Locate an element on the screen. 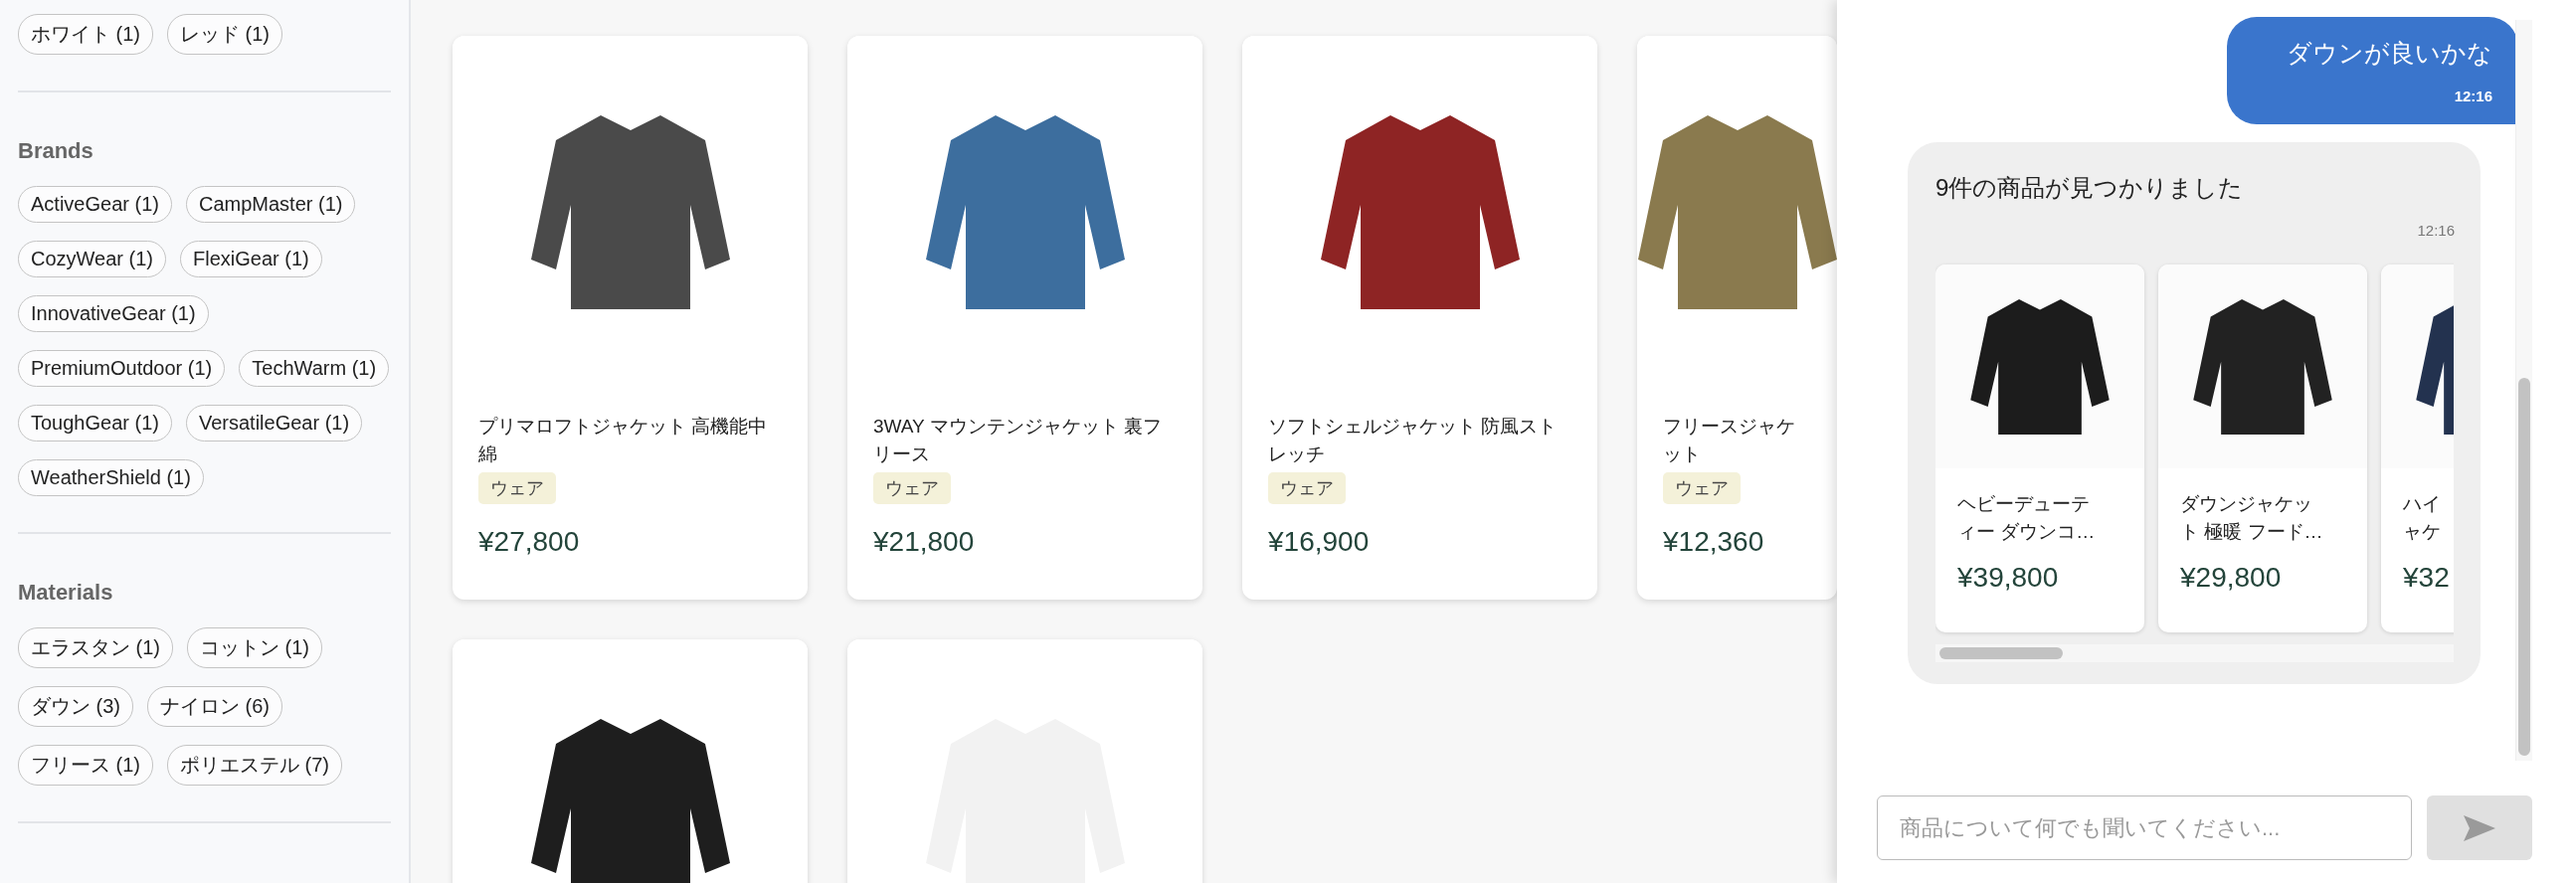 This screenshot has height=883, width=2576. product-card: 3WAY マウンテンジャケット 裏フリース ウェア ¥21,800 is located at coordinates (1024, 318).